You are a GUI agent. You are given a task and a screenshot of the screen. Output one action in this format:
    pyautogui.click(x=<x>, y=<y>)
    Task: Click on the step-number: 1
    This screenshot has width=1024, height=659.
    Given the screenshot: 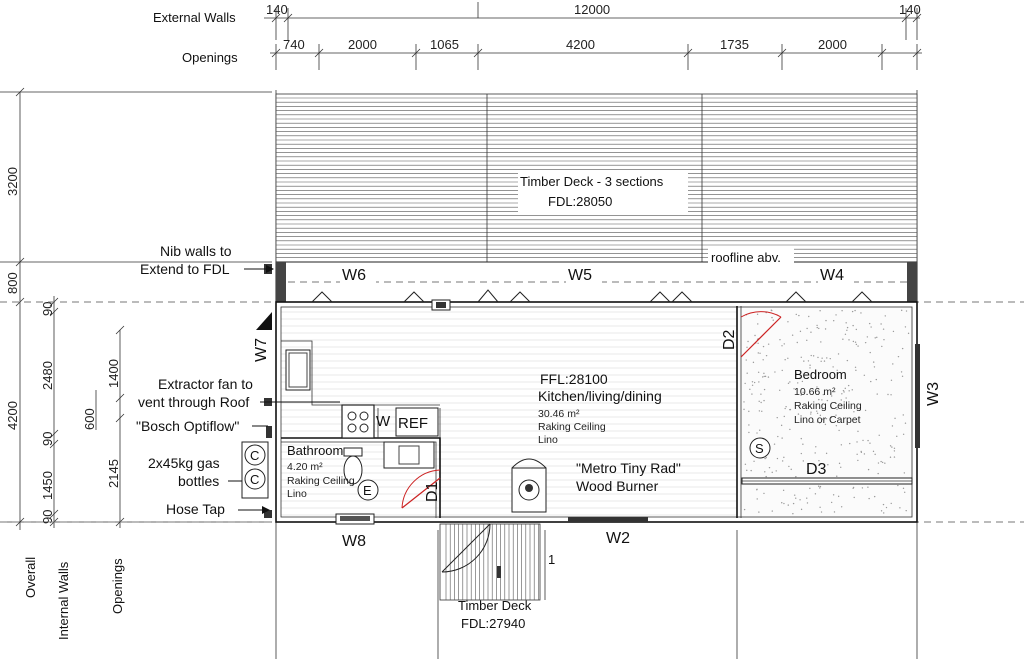 What is the action you would take?
    pyautogui.click(x=551, y=559)
    